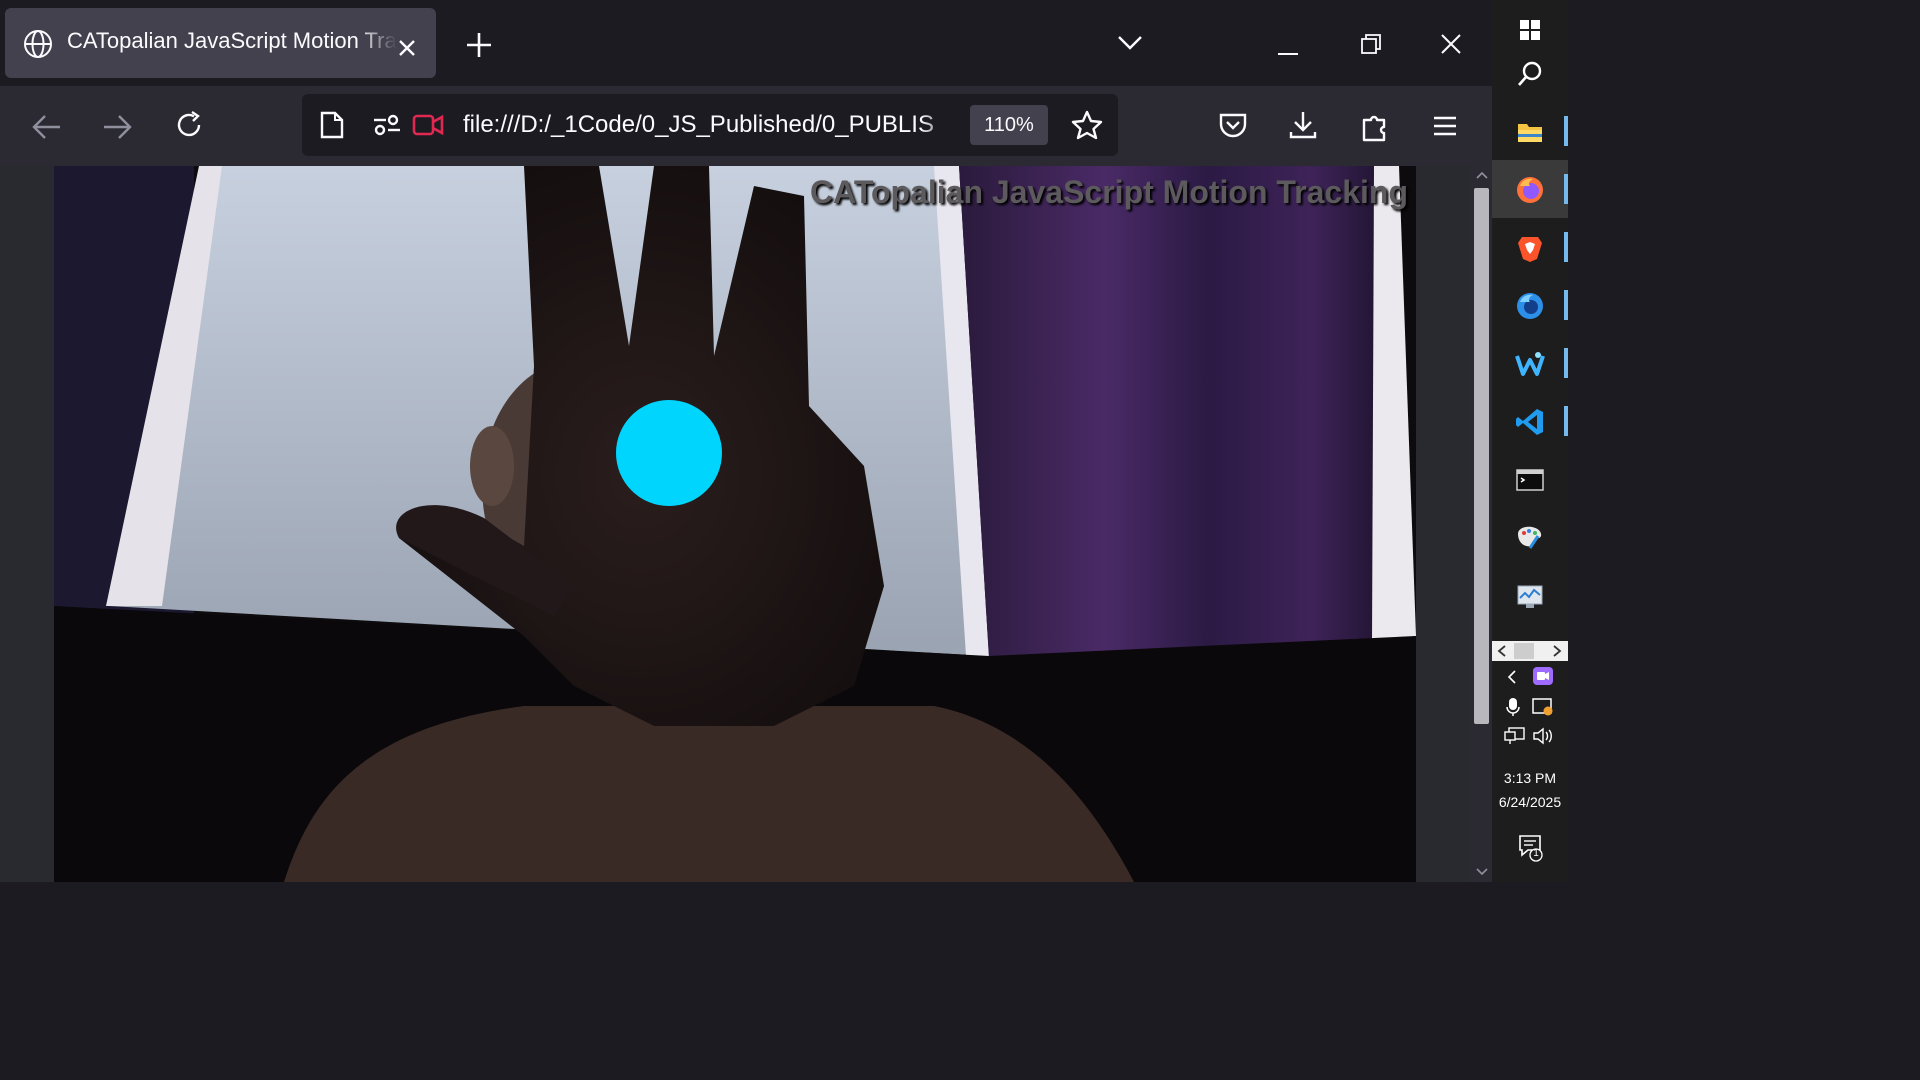 The height and width of the screenshot is (1080, 1920). I want to click on extensions-icon, so click(1375, 128).